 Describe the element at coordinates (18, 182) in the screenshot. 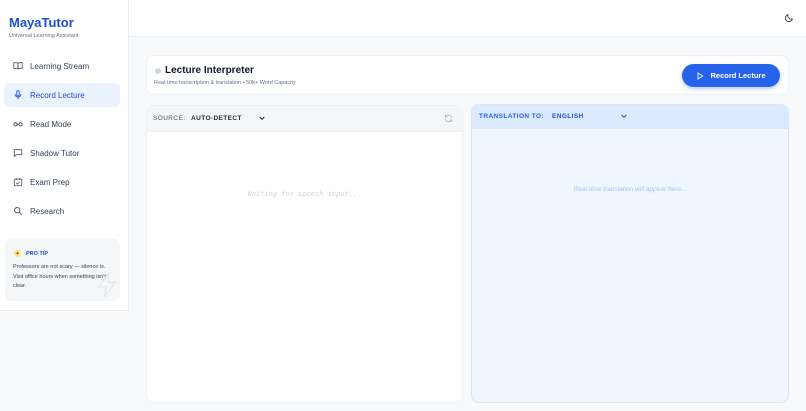

I see `calendar-check-icon` at that location.